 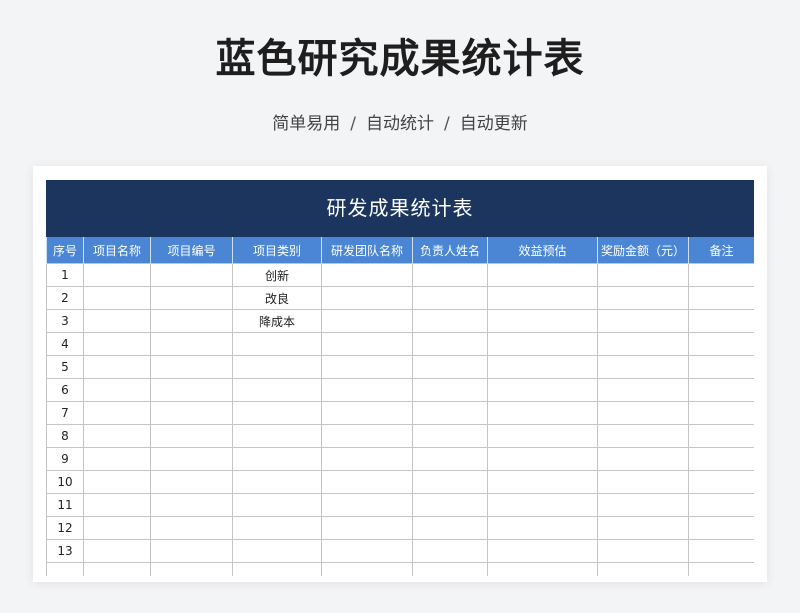 I want to click on table-cell-seq: 5, so click(x=65, y=367).